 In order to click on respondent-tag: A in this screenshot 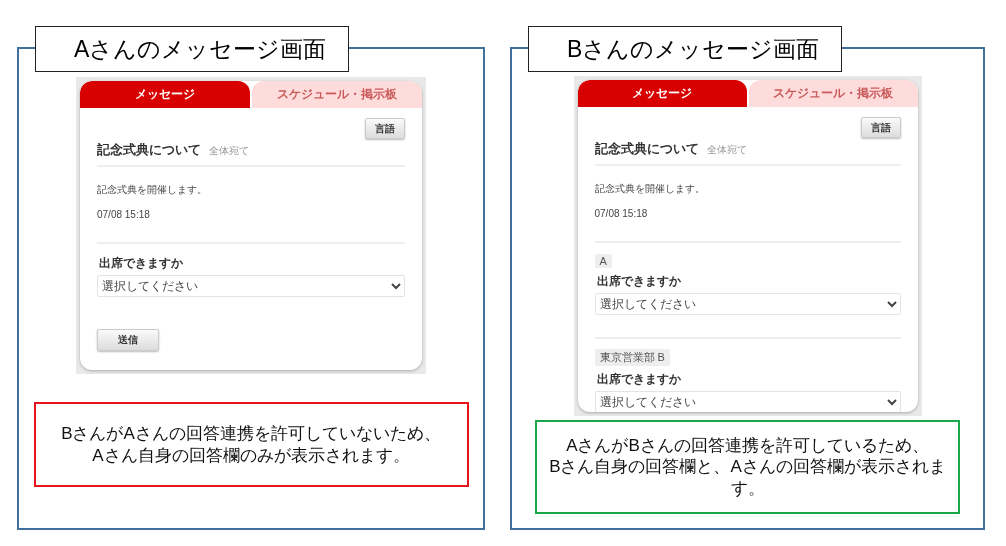, I will do `click(603, 261)`.